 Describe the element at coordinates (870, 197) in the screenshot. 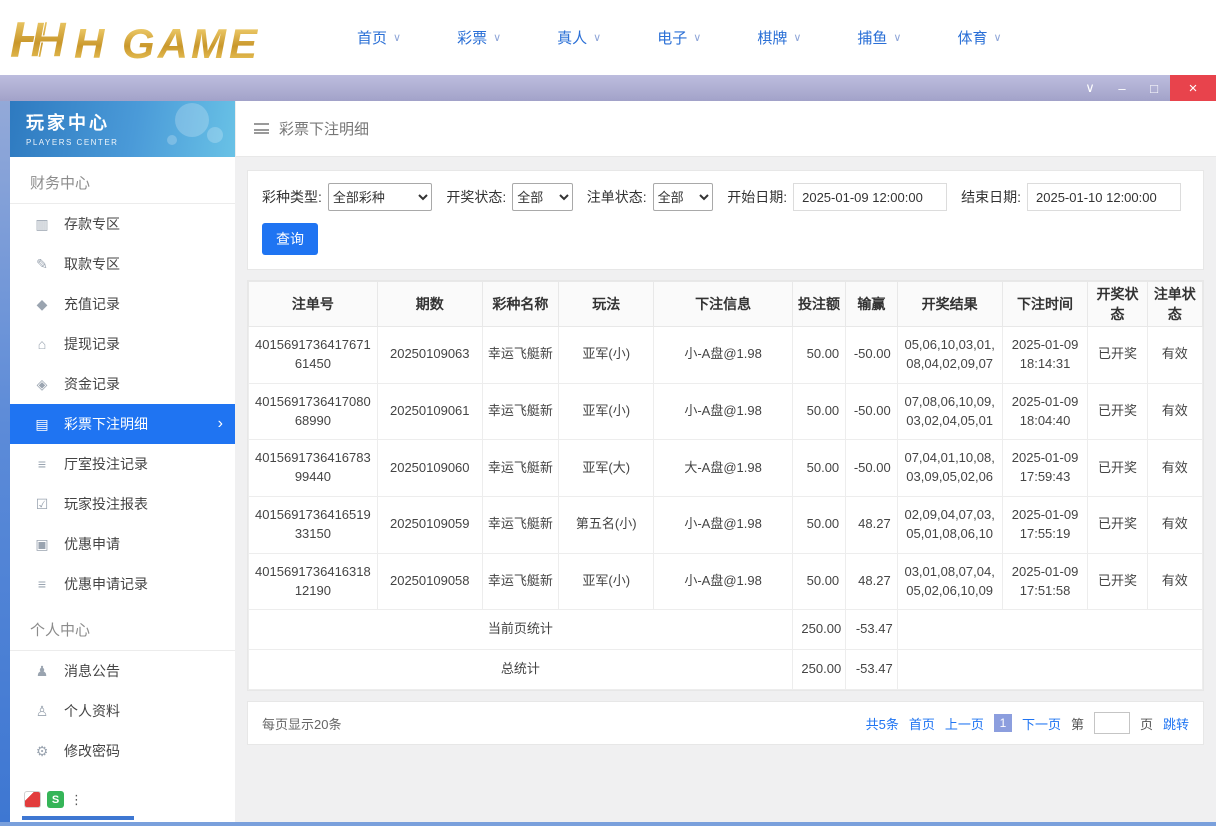

I see `start-date-input` at that location.